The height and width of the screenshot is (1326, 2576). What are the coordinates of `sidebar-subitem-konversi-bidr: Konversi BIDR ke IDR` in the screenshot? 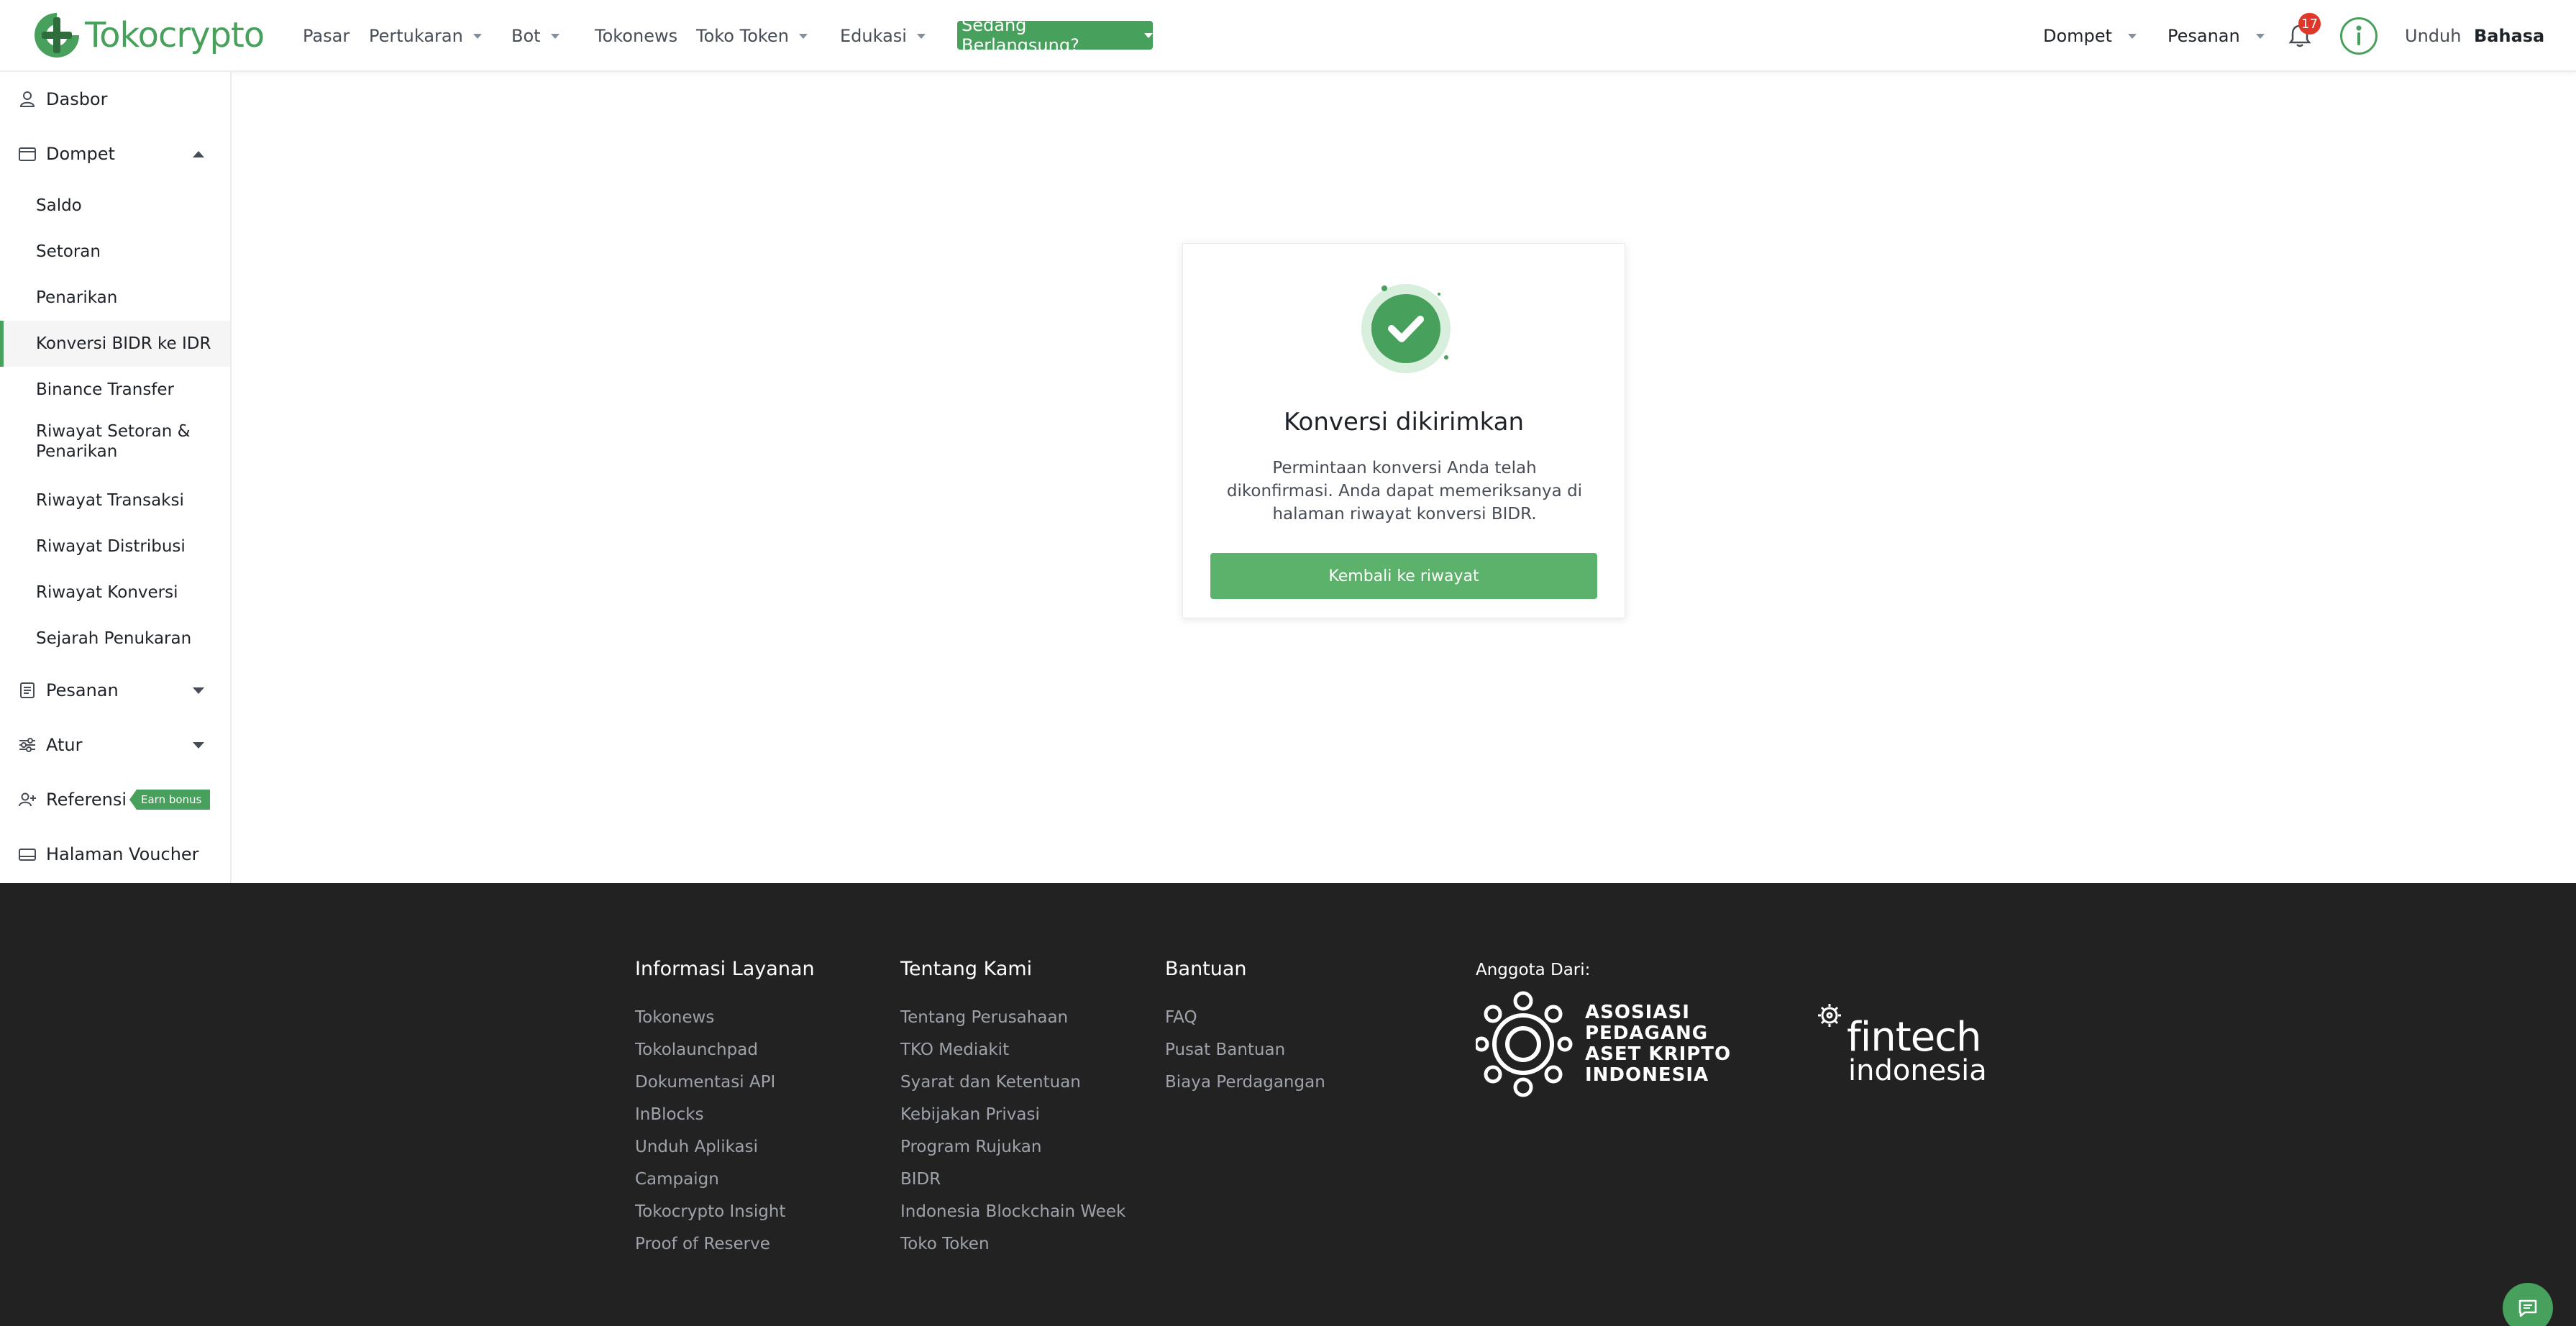 It's located at (115, 344).